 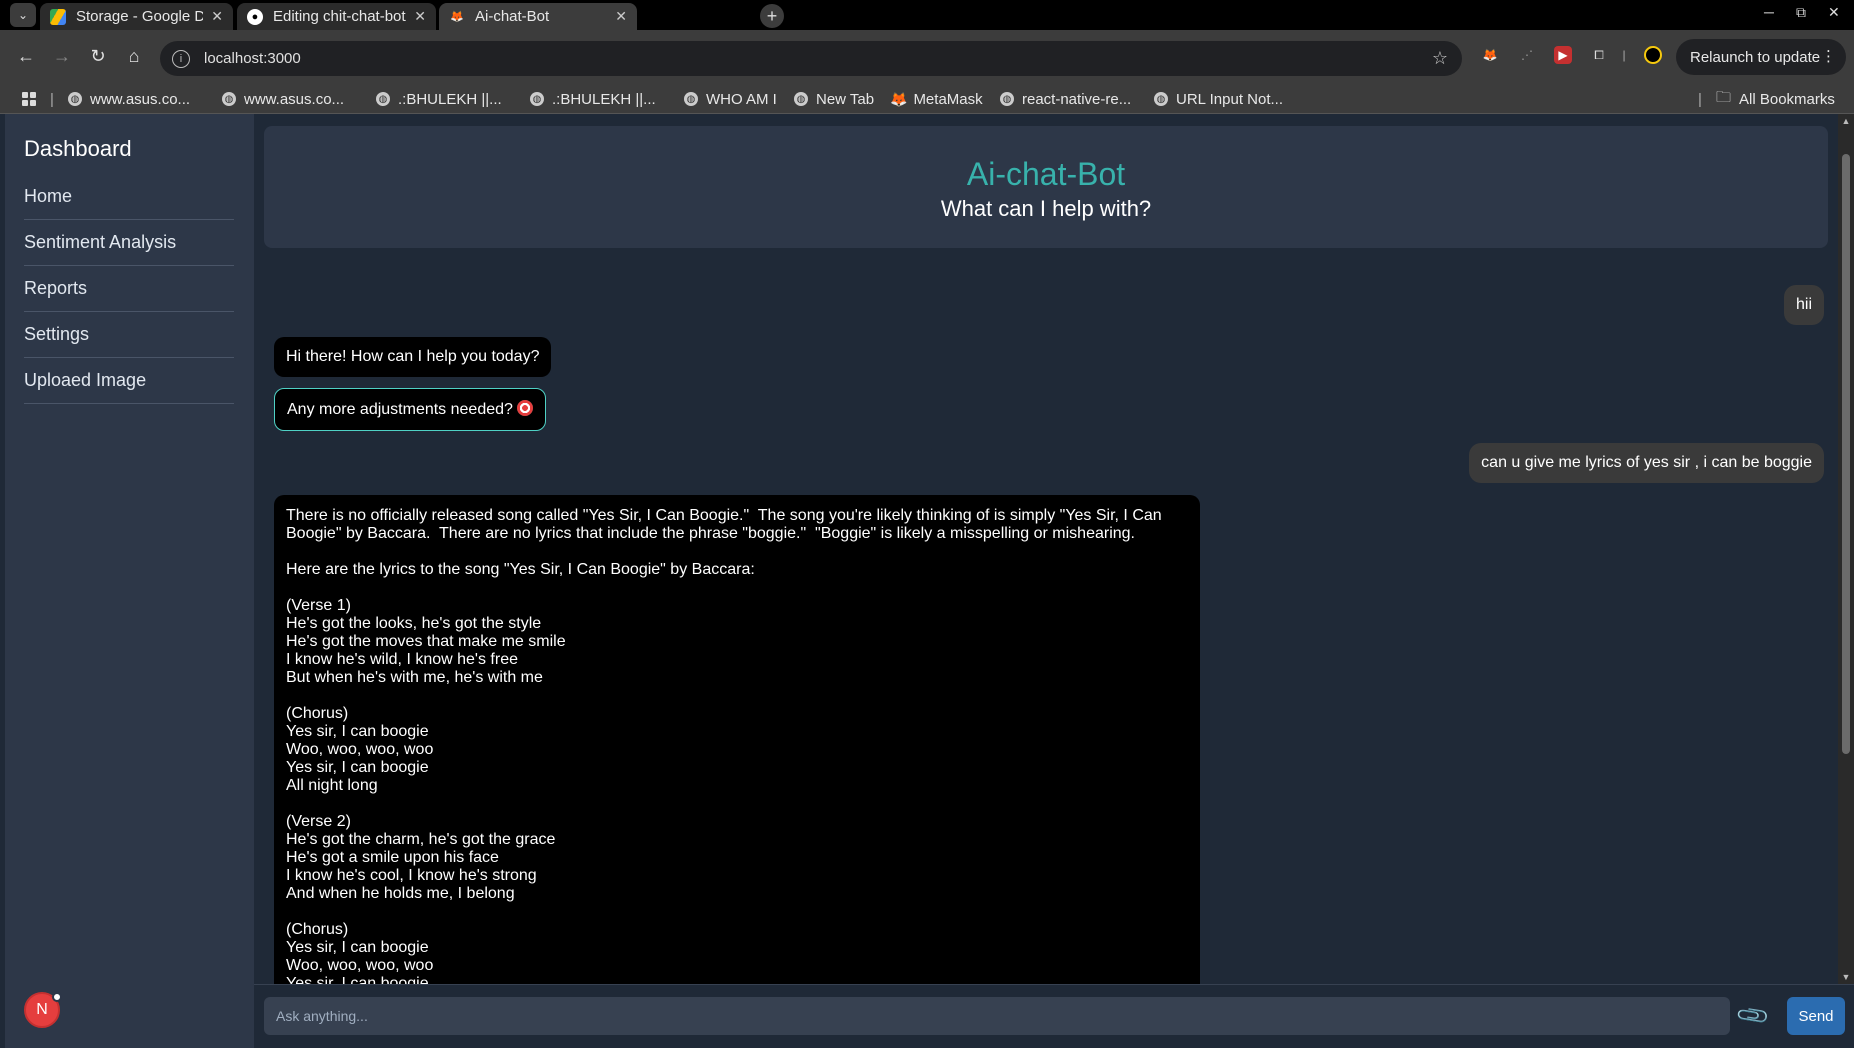 I want to click on sidebar-item-home: Home, so click(x=129, y=197).